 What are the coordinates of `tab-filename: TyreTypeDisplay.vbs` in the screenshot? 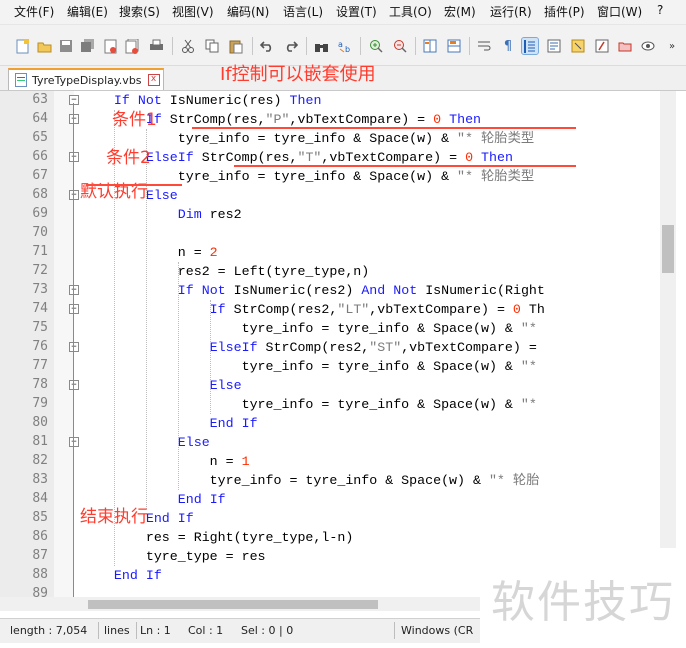 It's located at (87, 80).